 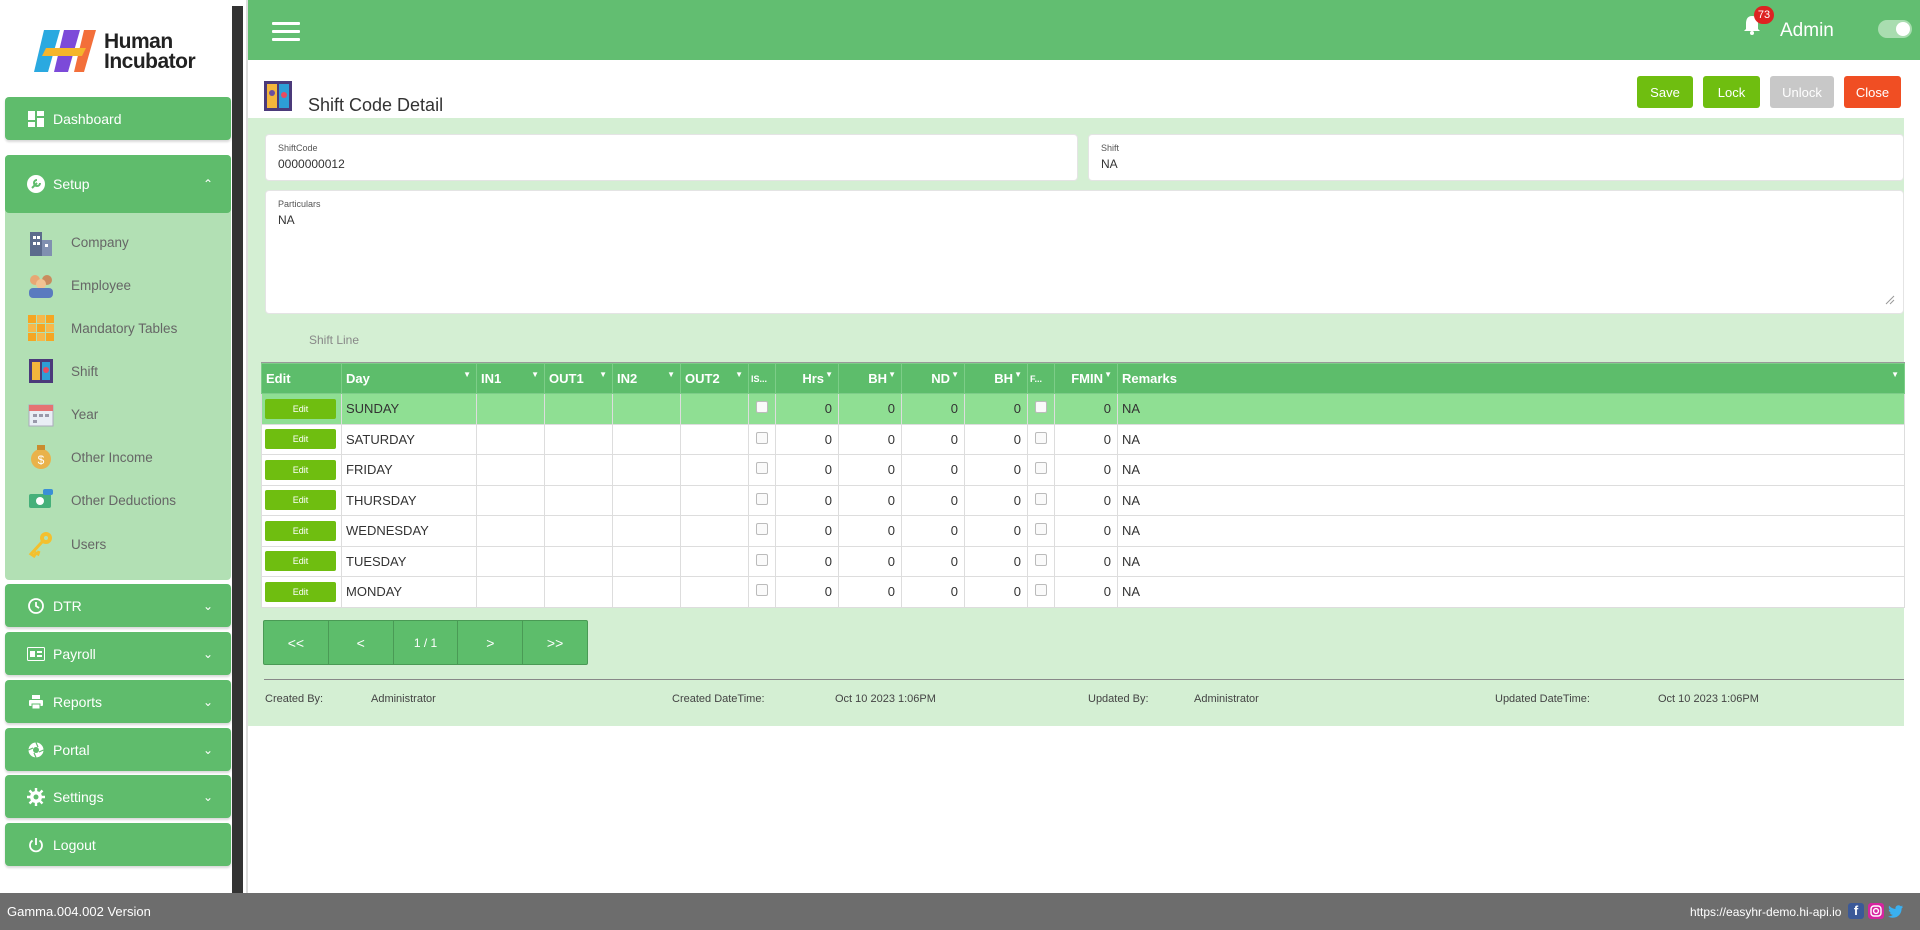 I want to click on theme-toggle, so click(x=1895, y=29).